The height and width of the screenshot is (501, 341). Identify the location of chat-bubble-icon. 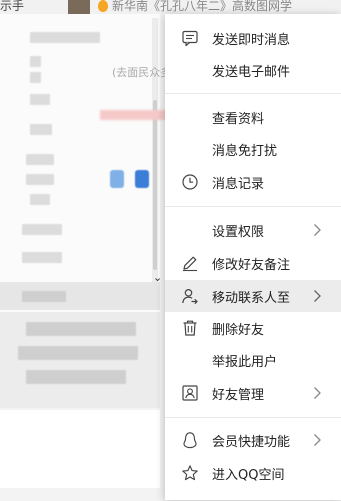
(190, 38).